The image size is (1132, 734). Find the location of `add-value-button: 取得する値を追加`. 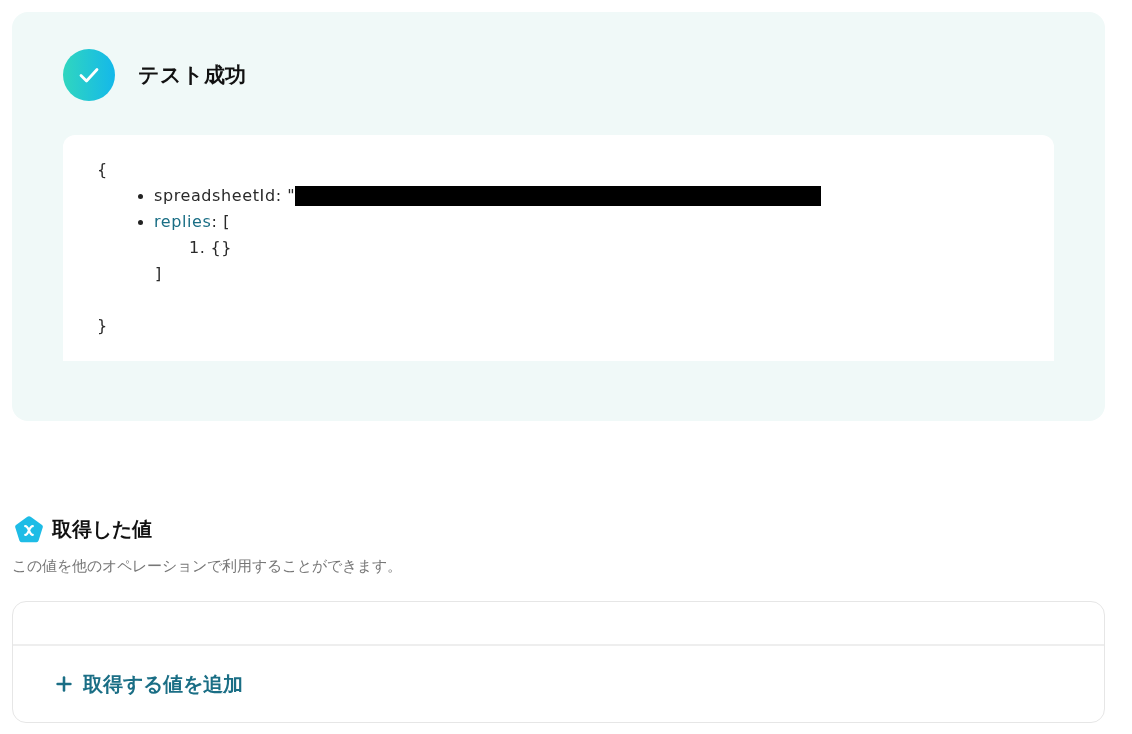

add-value-button: 取得する値を追加 is located at coordinates (148, 684).